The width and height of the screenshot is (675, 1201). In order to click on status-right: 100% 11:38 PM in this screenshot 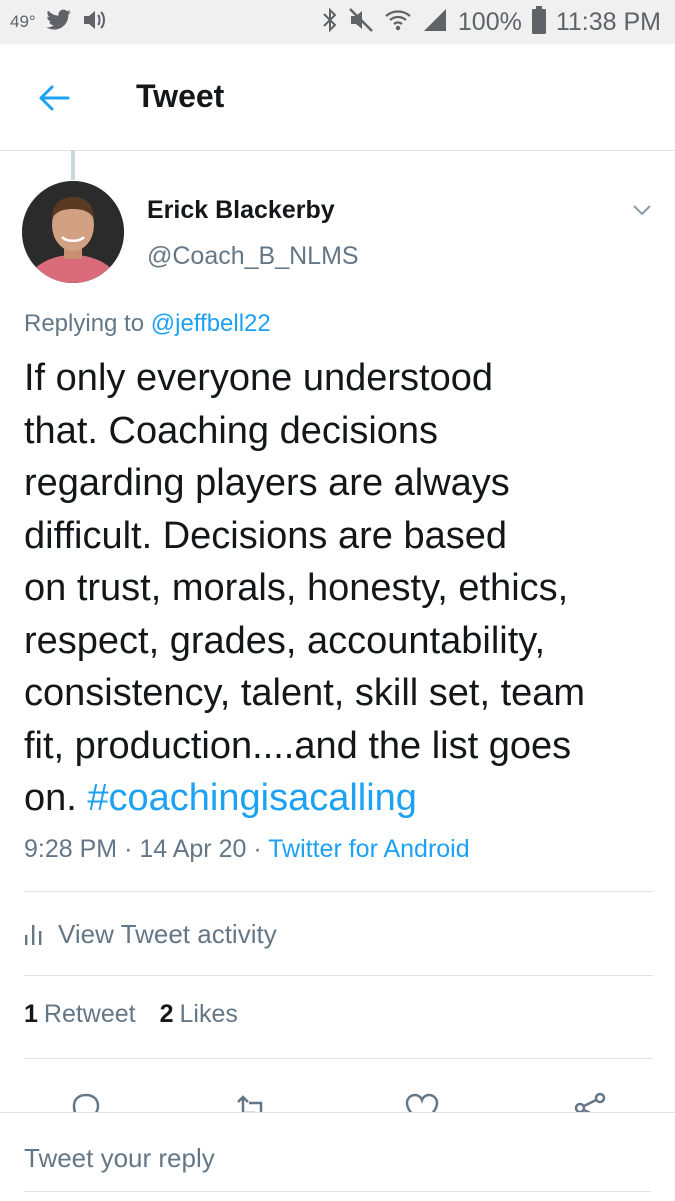, I will do `click(491, 22)`.